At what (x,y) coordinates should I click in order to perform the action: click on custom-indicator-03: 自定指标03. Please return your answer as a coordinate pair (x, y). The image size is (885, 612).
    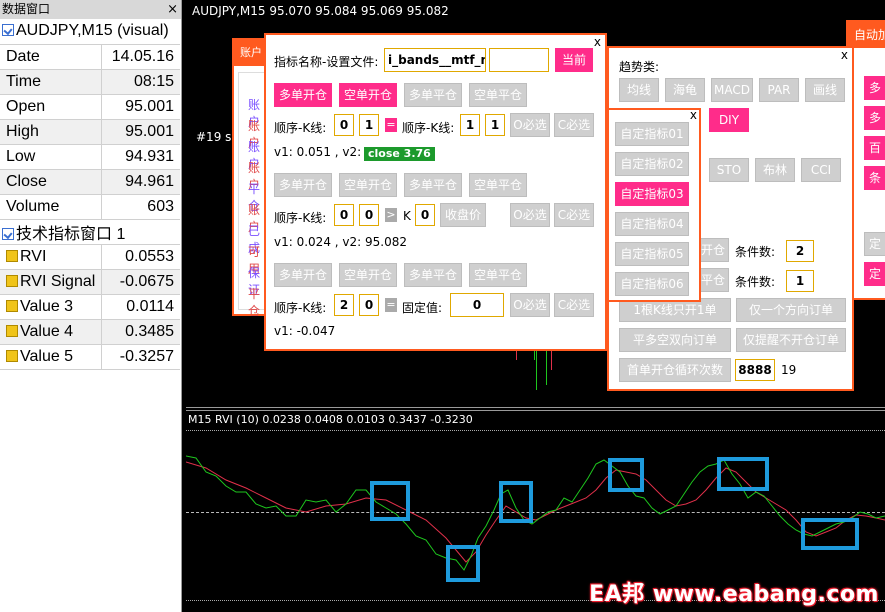
    Looking at the image, I should click on (652, 194).